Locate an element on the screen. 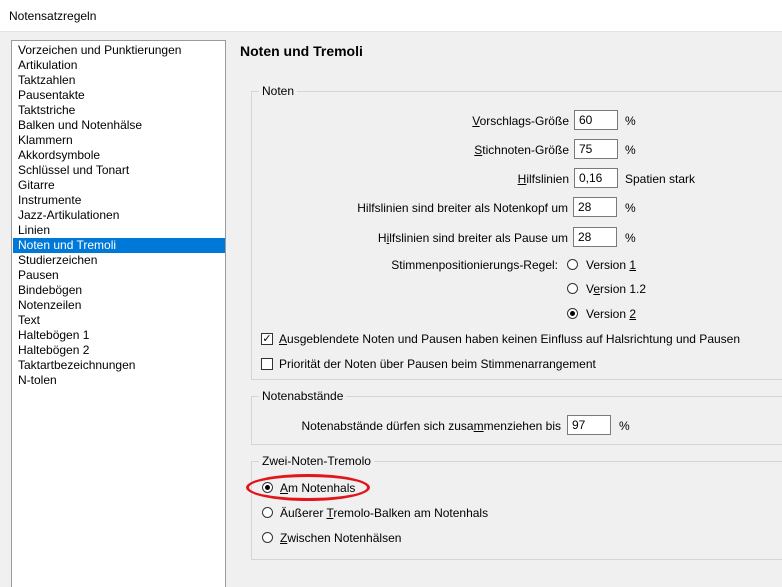 The height and width of the screenshot is (587, 782). tremolo-outer-label: Äußerer Tremolo-Balken am Notenhals is located at coordinates (384, 513).